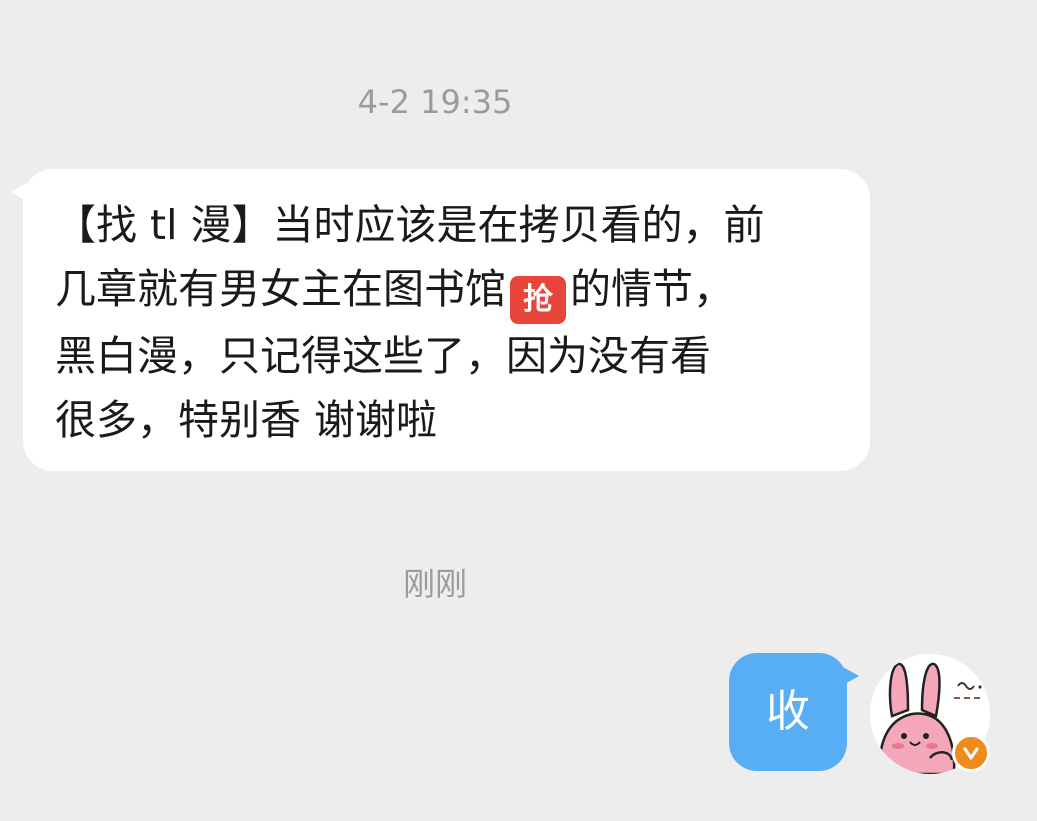  I want to click on qiang-emoji-icon: 抢, so click(538, 300).